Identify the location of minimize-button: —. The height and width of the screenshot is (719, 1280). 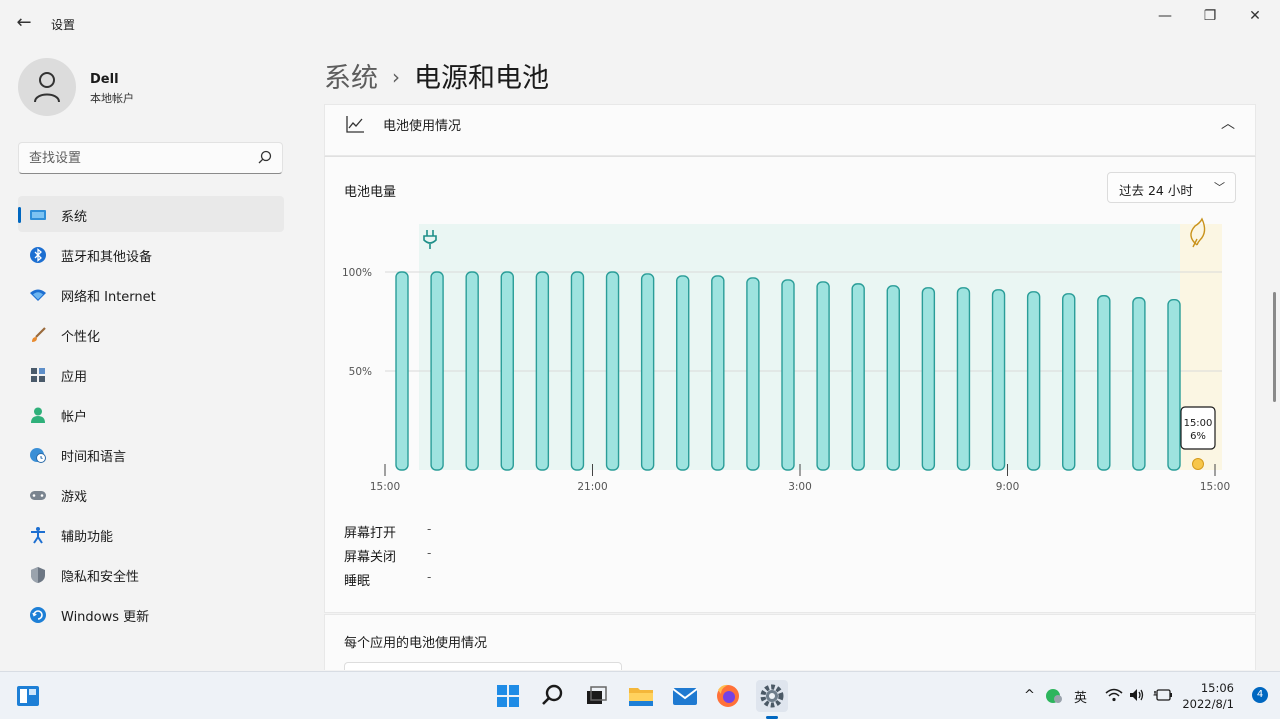
(1165, 16).